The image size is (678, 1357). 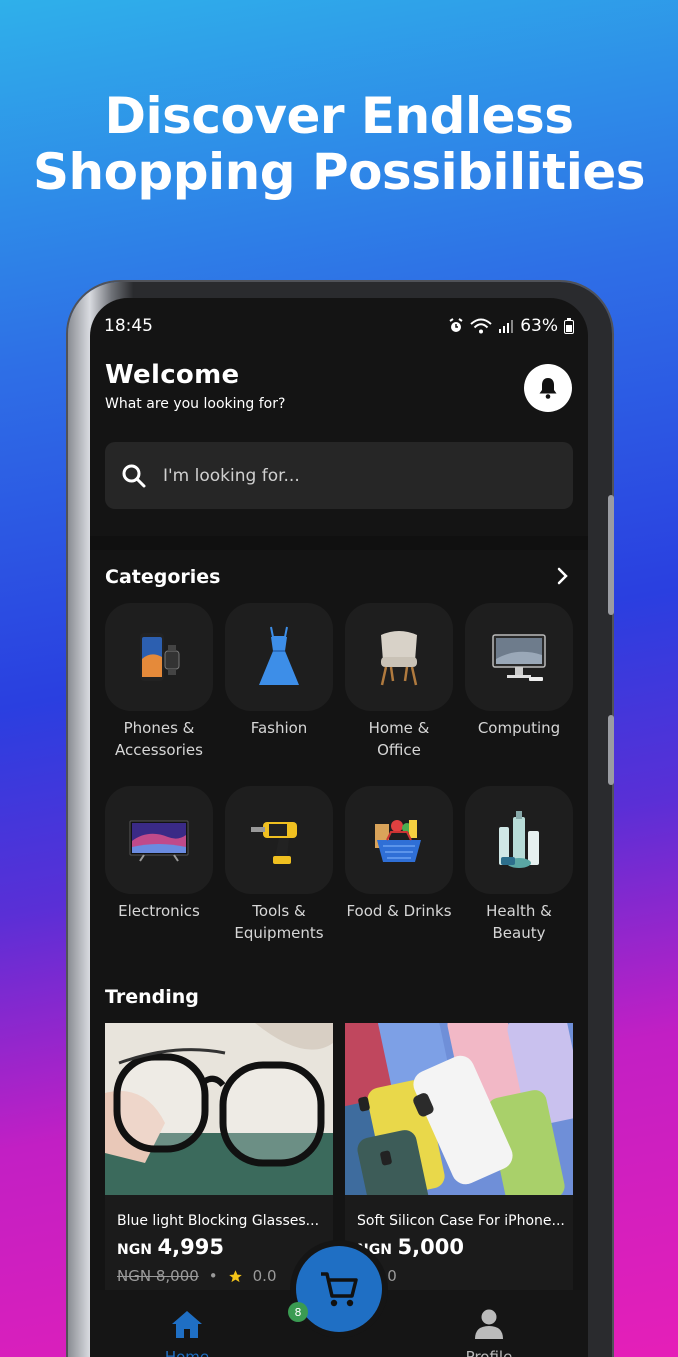 I want to click on product-price: NGN 5,000, so click(x=465, y=1247).